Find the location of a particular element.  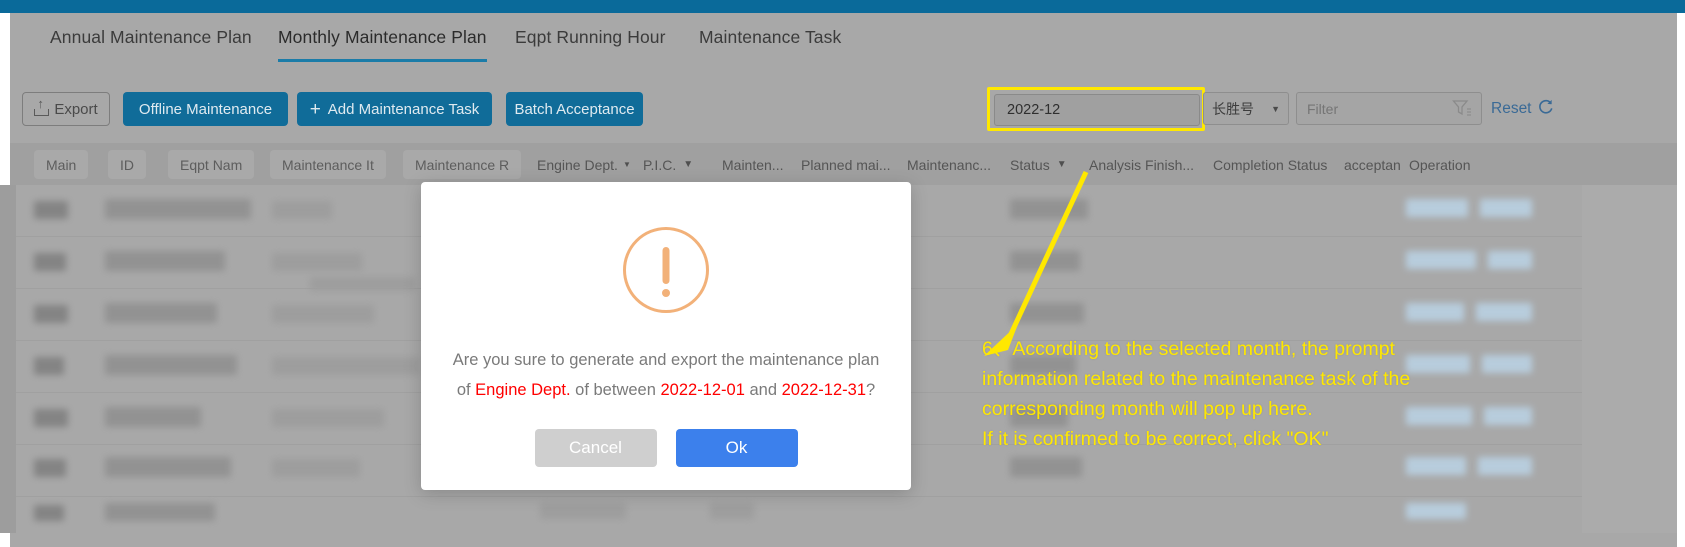

column-header-main: Main is located at coordinates (61, 164).